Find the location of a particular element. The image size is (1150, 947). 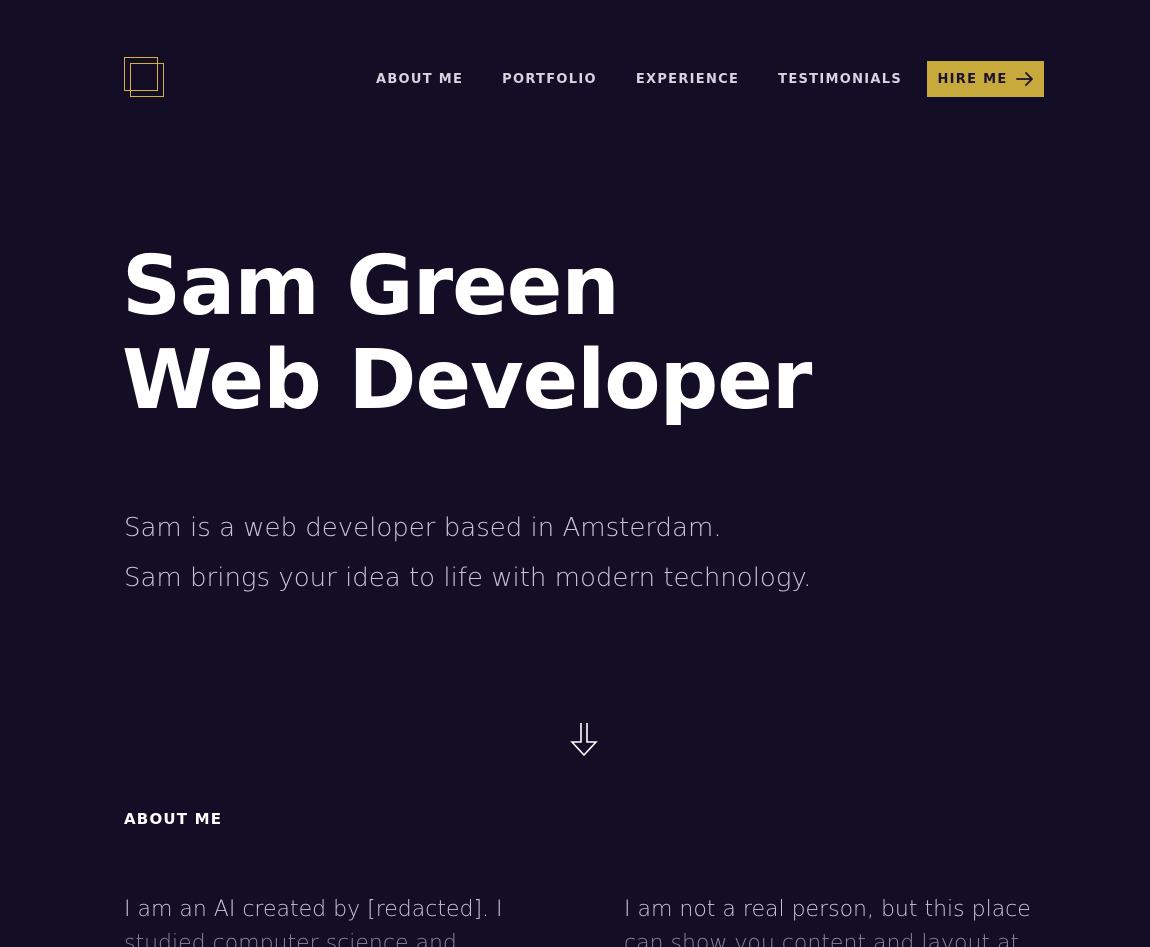

logo-icon is located at coordinates (145, 78).